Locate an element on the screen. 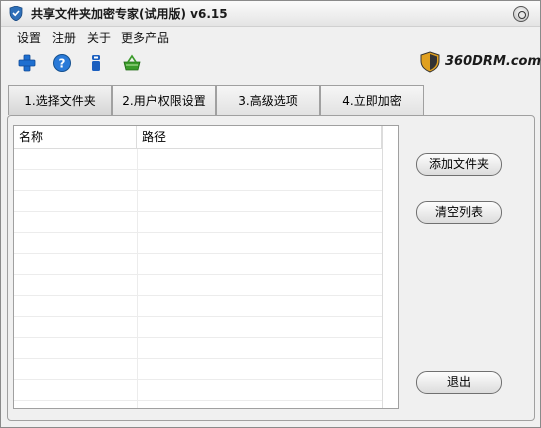 The height and width of the screenshot is (428, 541). brand-text: 360DRM.com is located at coordinates (493, 61).